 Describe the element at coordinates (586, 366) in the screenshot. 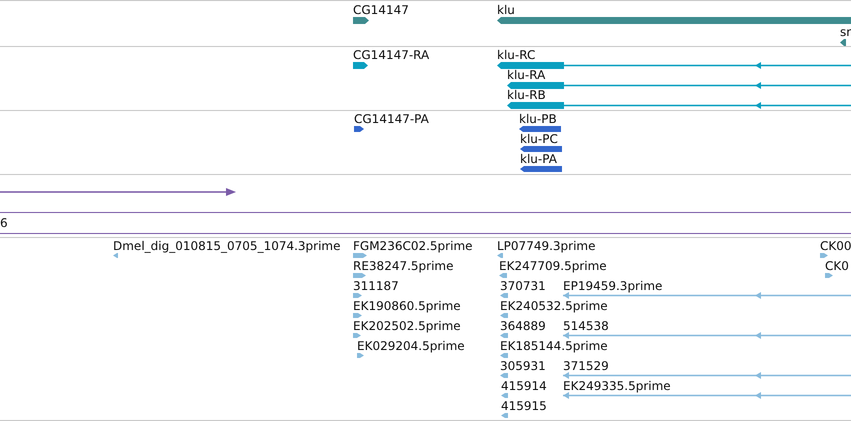

I see `feature-label: 371529` at that location.